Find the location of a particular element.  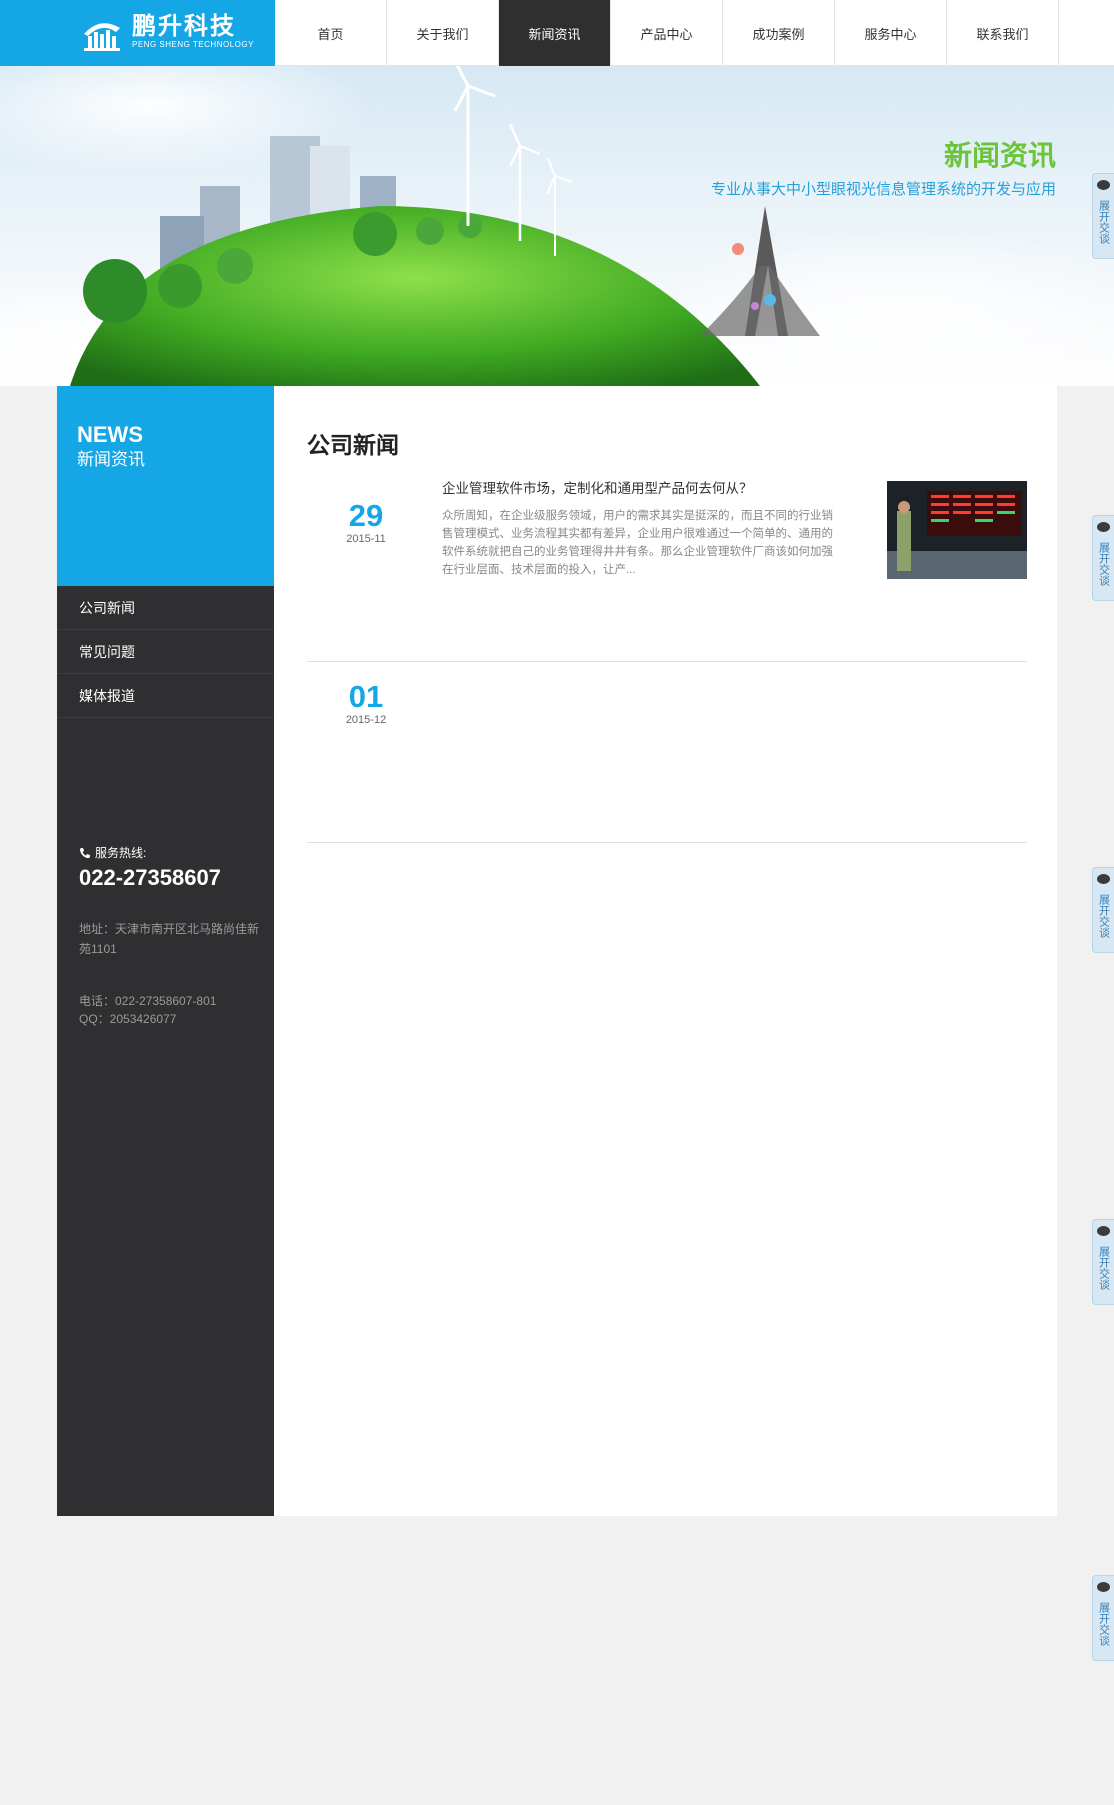

sidebar-item-media: 媒体报道 is located at coordinates (165, 696).